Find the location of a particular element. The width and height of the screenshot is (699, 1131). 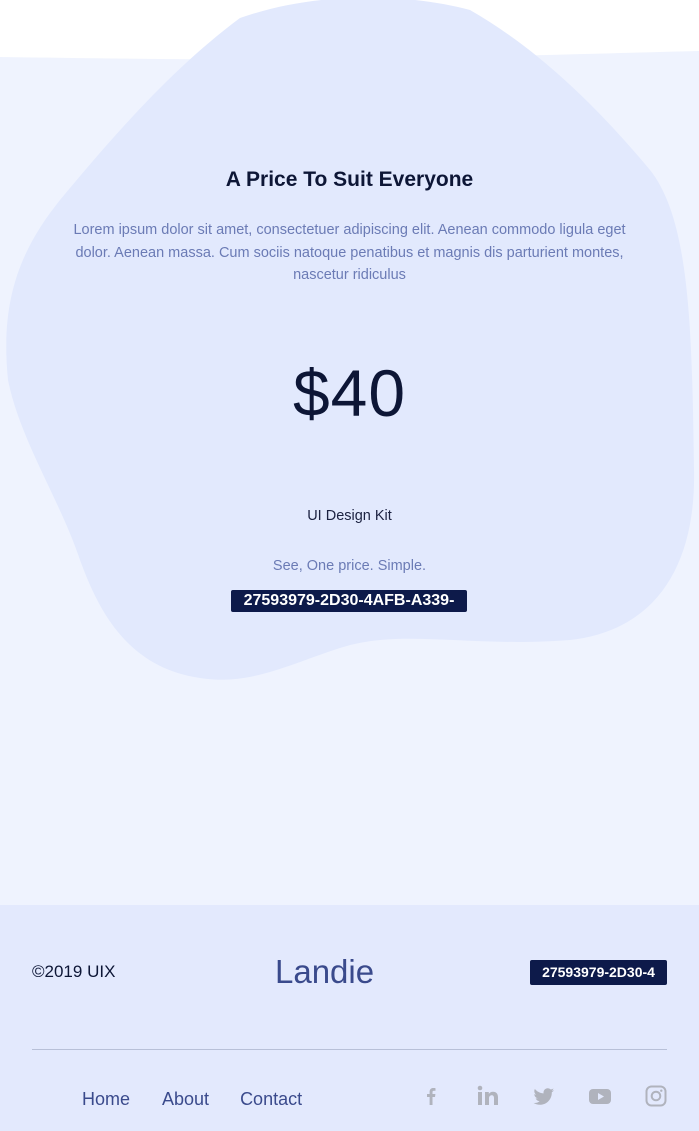

footer-divider is located at coordinates (349, 1049).